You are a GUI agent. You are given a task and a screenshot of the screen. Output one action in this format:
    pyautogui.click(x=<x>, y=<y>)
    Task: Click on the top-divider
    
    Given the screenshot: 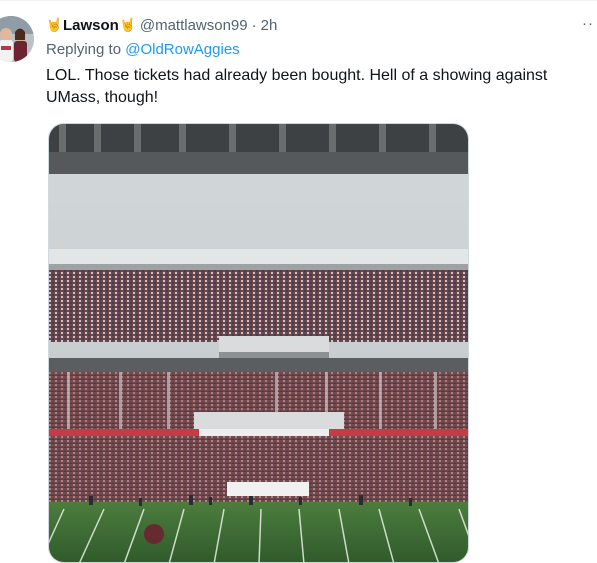 What is the action you would take?
    pyautogui.click(x=298, y=0)
    